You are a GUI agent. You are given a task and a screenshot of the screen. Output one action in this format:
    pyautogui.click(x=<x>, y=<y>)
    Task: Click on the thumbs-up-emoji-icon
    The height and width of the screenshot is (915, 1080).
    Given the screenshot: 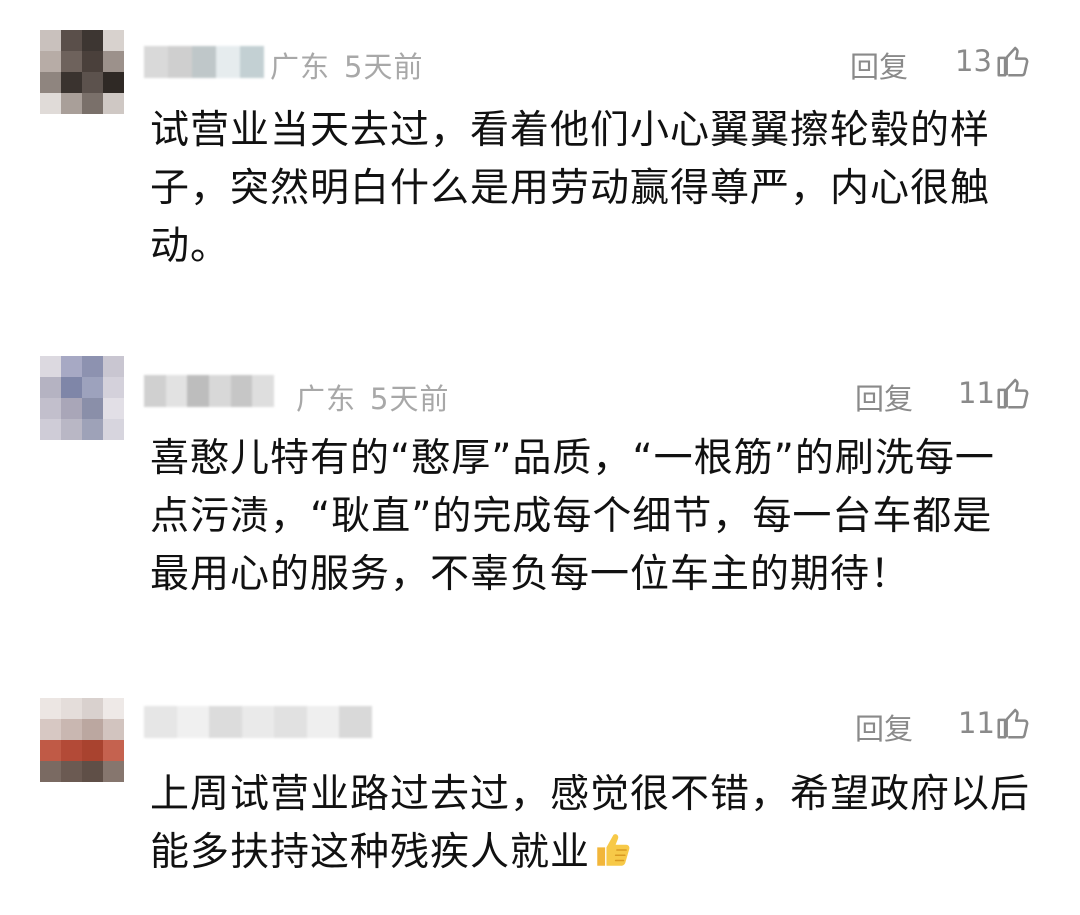 What is the action you would take?
    pyautogui.click(x=613, y=850)
    